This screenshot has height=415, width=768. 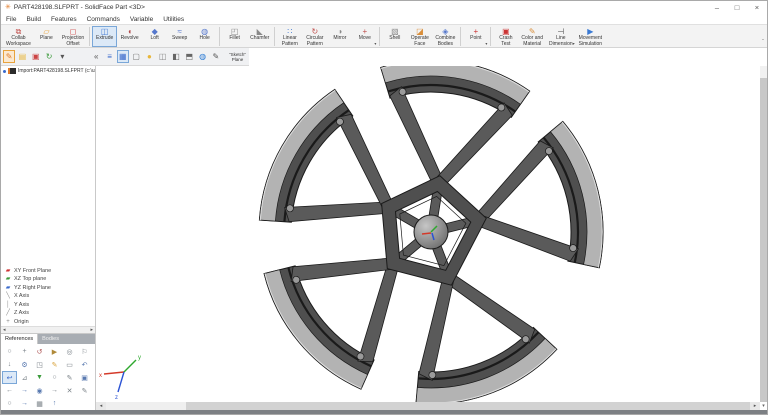 I want to click on refresh-icon: ↻, so click(x=49, y=56).